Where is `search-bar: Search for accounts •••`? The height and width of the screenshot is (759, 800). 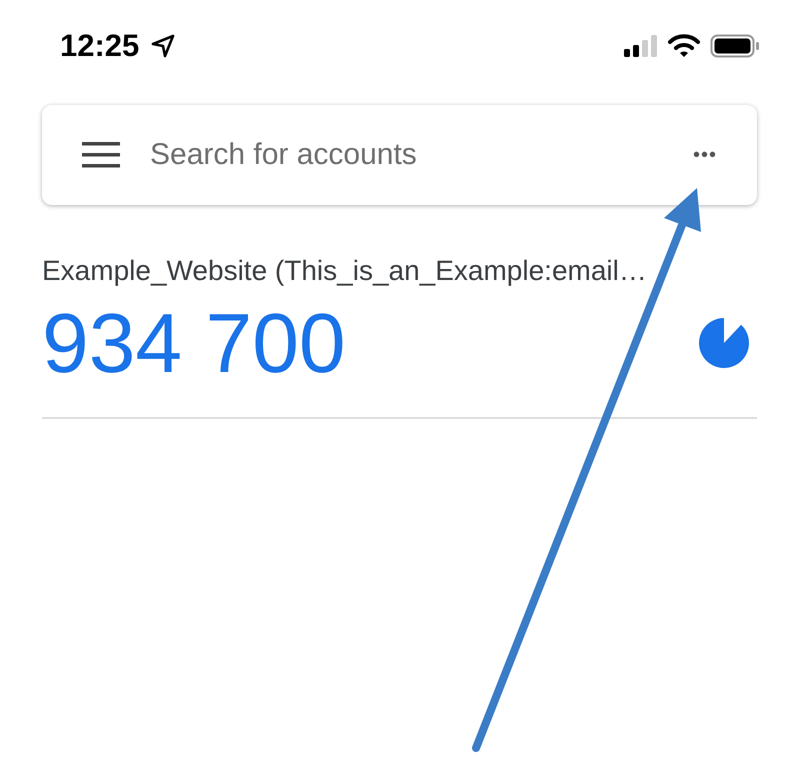 search-bar: Search for accounts ••• is located at coordinates (399, 155).